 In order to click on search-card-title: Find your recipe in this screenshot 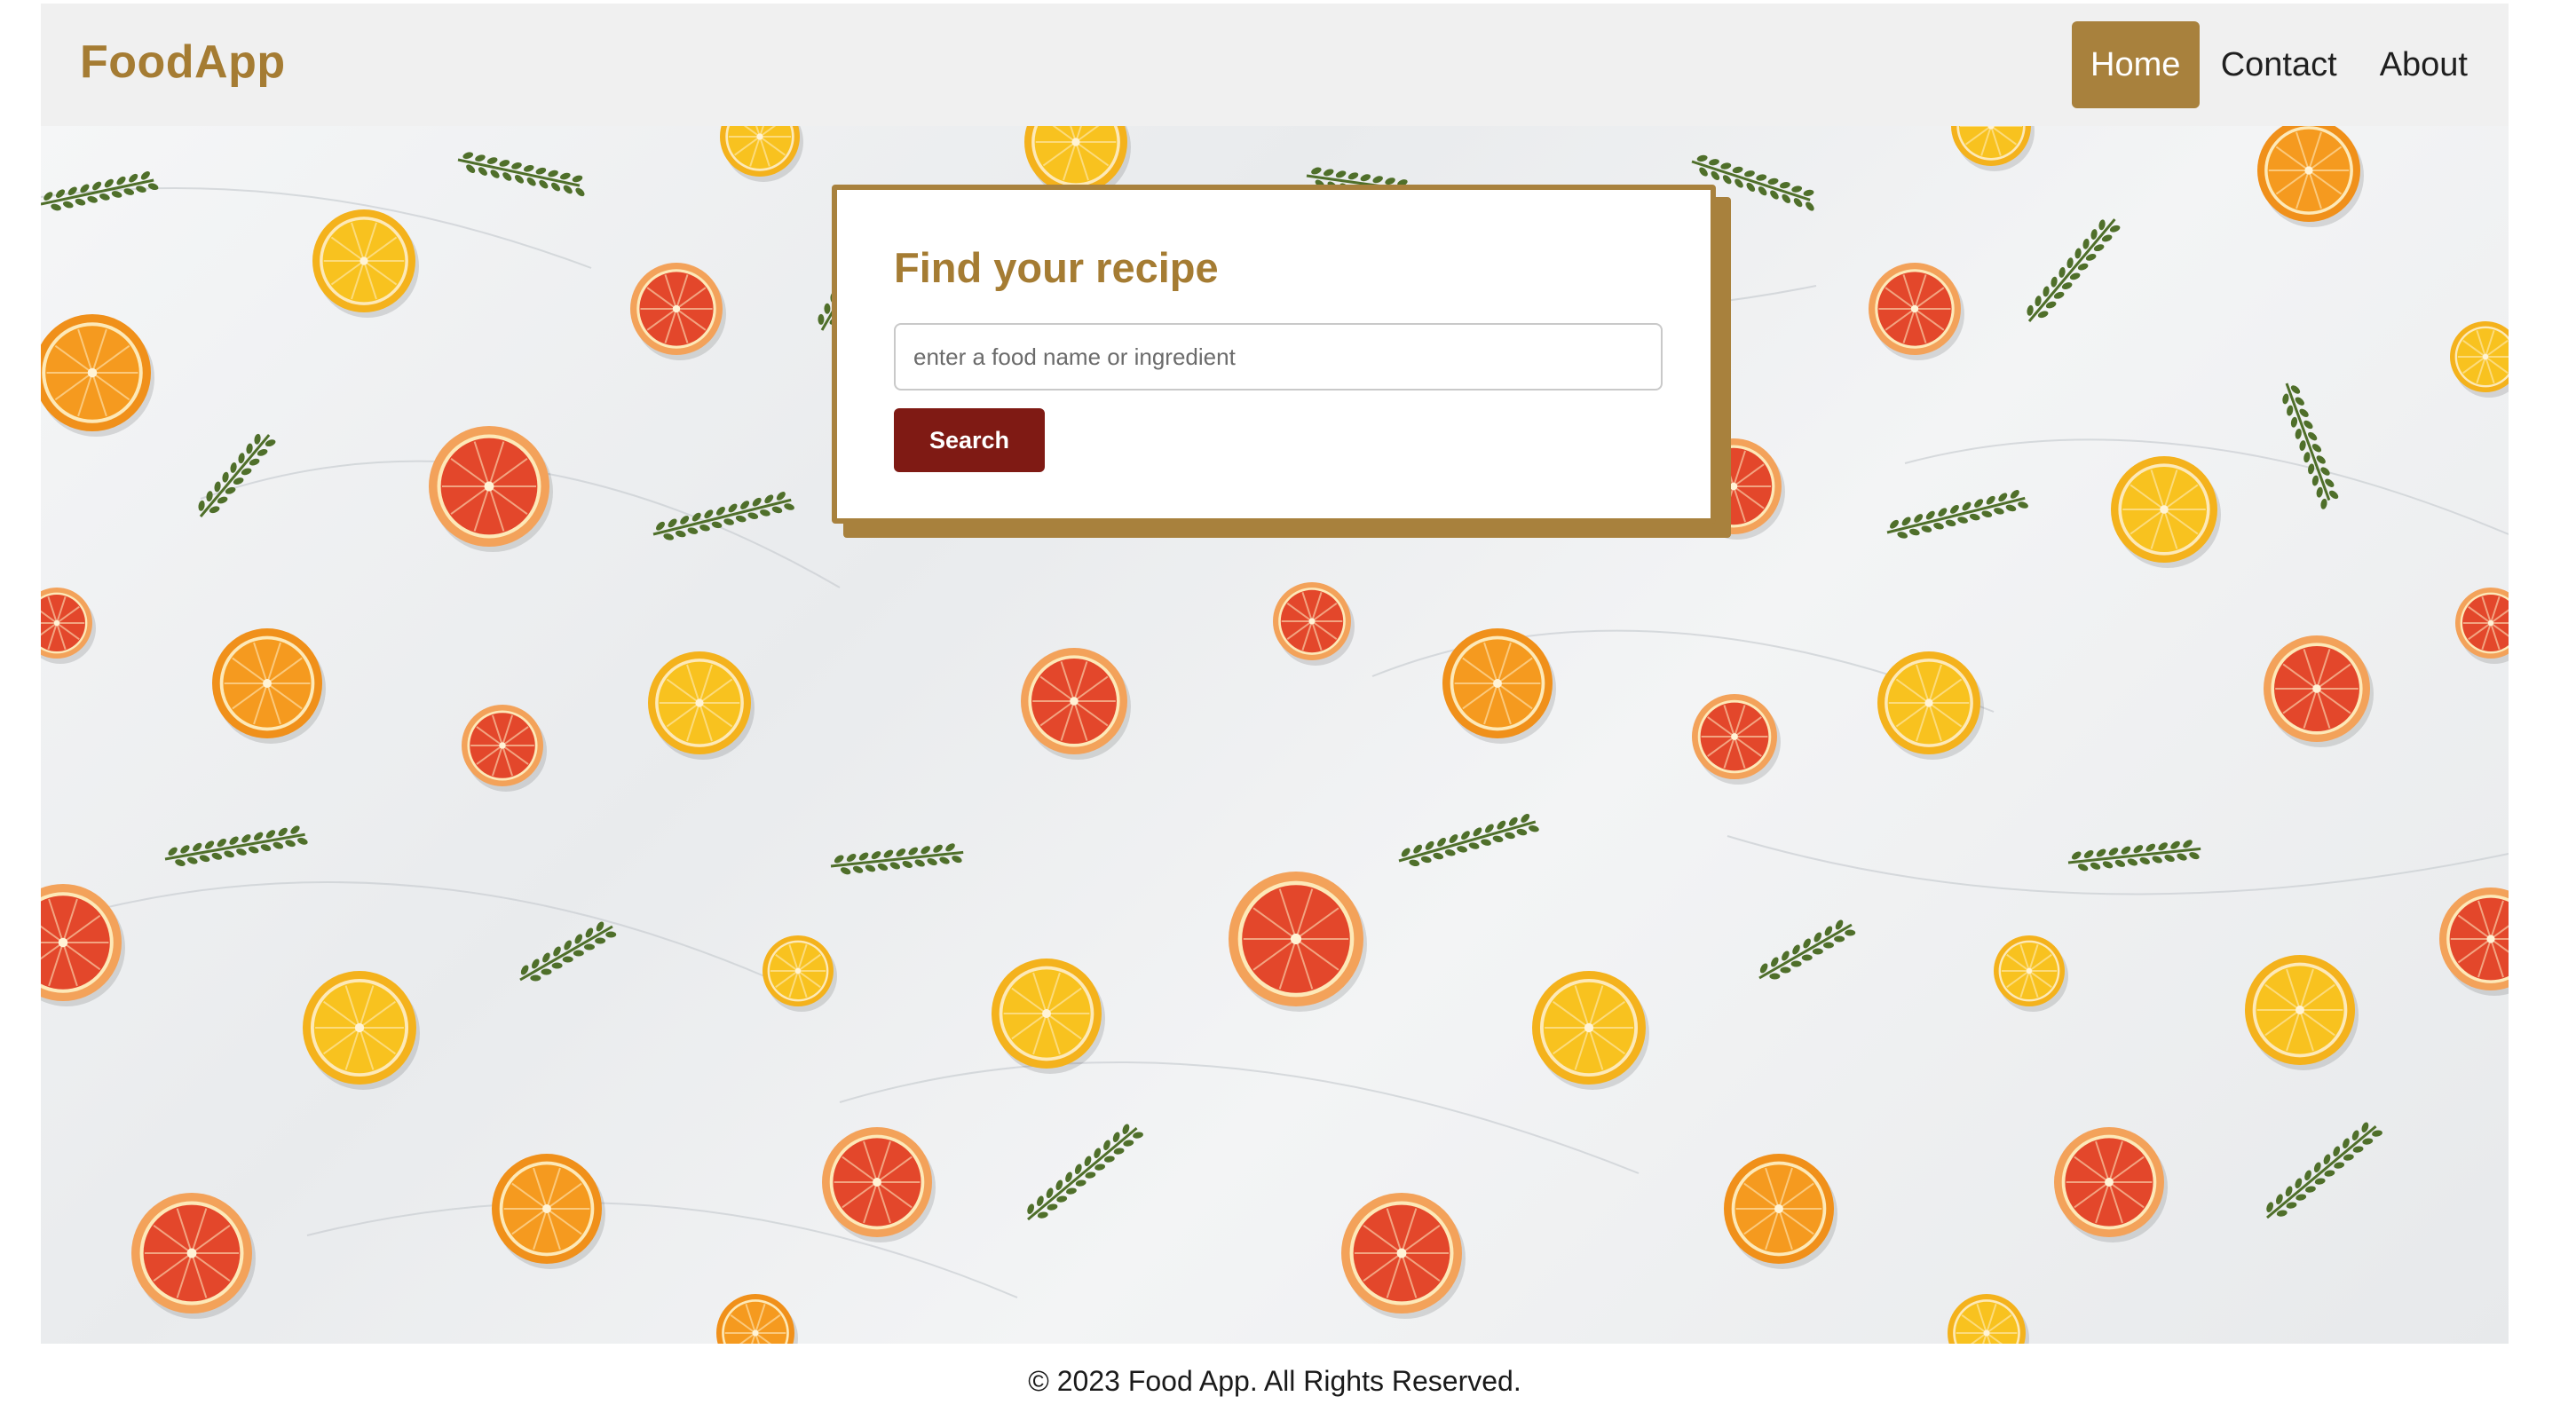, I will do `click(1056, 267)`.